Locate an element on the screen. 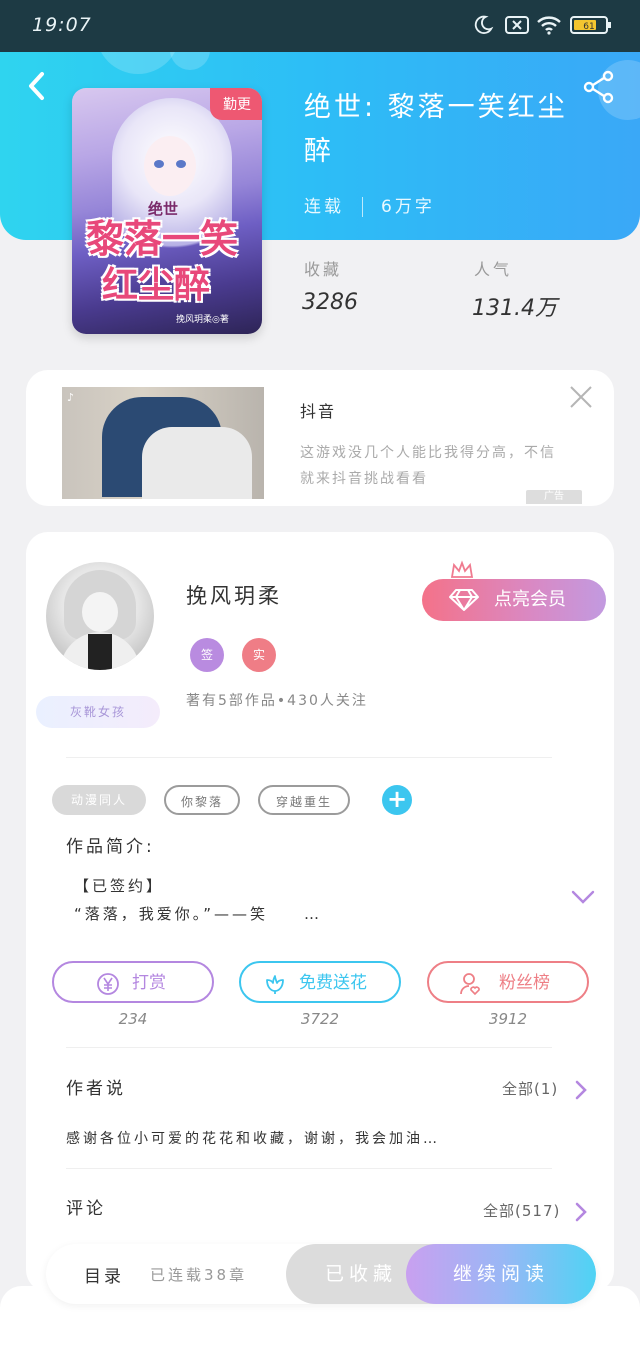  chapter-count: 已连载38章 is located at coordinates (199, 1275).